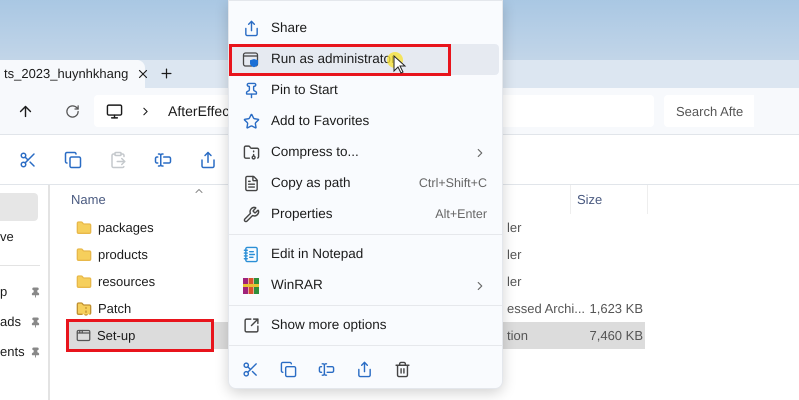 Image resolution: width=799 pixels, height=400 pixels. What do you see at coordinates (7, 237) in the screenshot?
I see `sidebar-label: ve` at bounding box center [7, 237].